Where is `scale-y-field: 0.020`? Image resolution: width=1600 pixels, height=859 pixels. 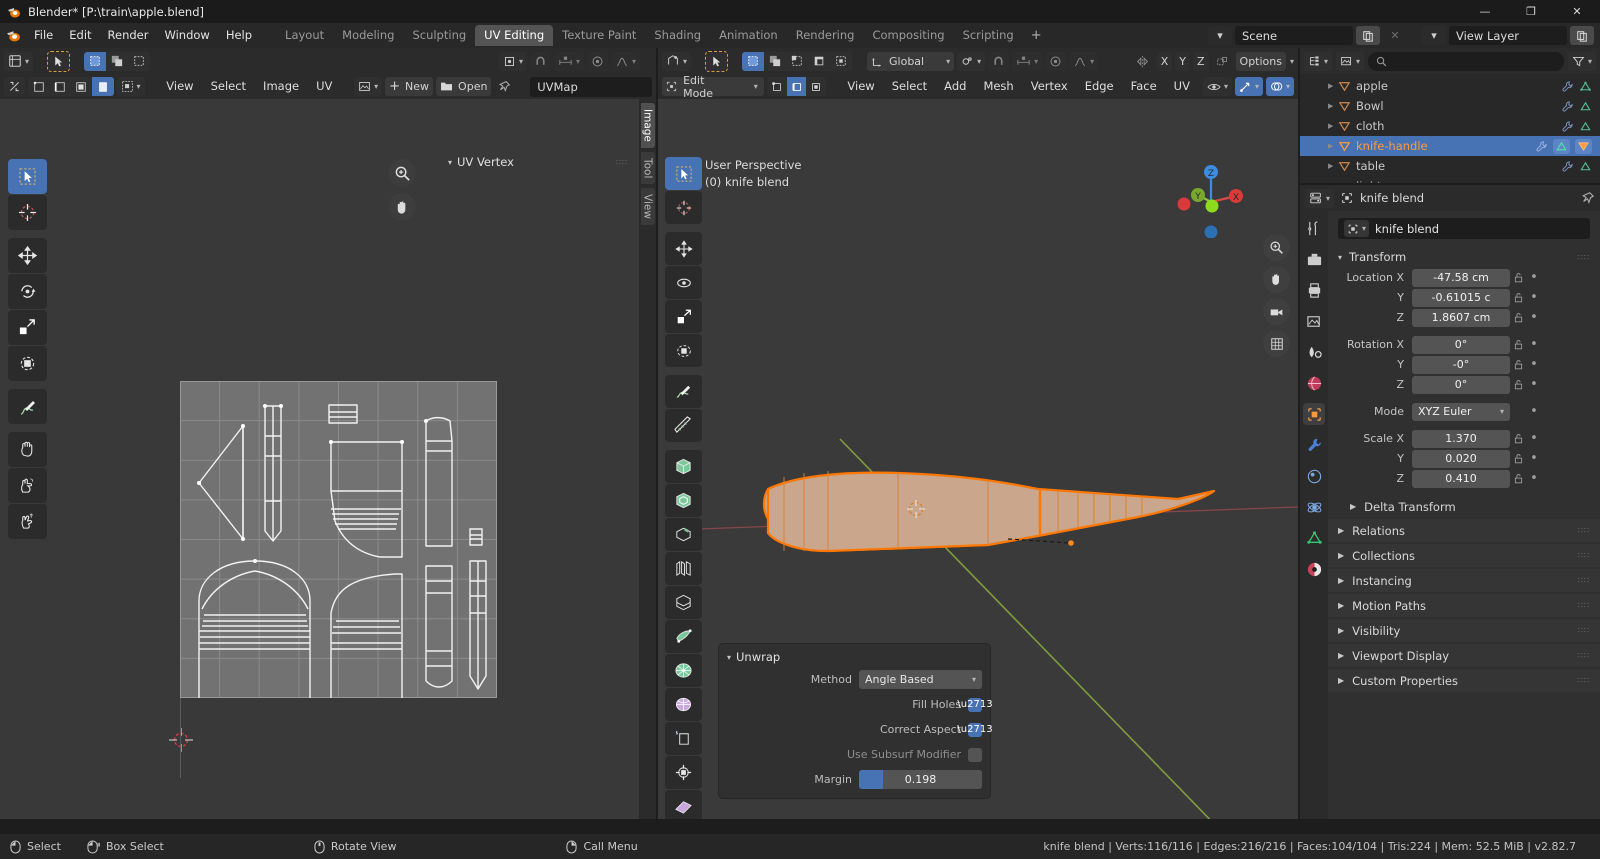 scale-y-field: 0.020 is located at coordinates (1461, 458).